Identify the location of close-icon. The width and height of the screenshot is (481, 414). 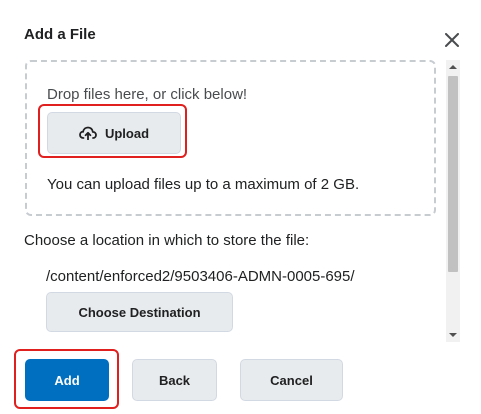
(452, 40).